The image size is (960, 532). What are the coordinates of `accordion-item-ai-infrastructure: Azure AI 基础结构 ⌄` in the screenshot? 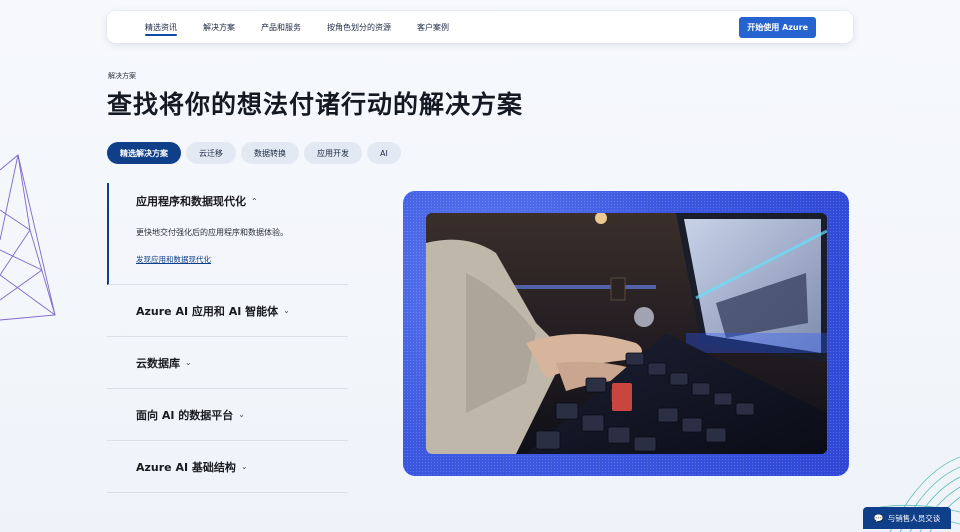 It's located at (227, 467).